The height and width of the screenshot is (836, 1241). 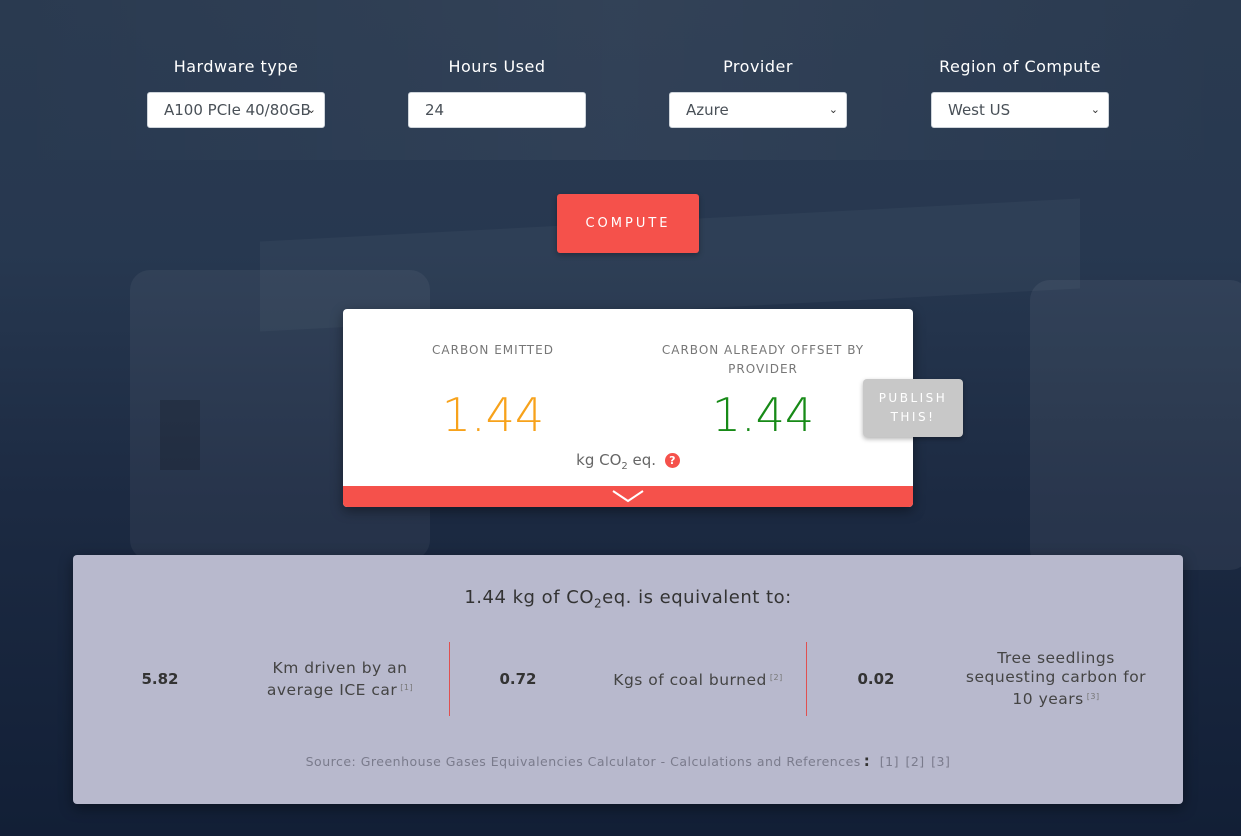 I want to click on equivalent-description: Km driven by an average ICE car [1], so click(x=340, y=679).